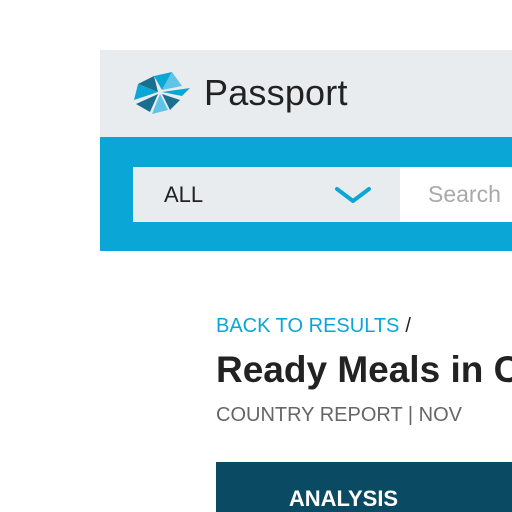 The image size is (512, 512). I want to click on tab-analysis: ANALYSIS, so click(343, 487).